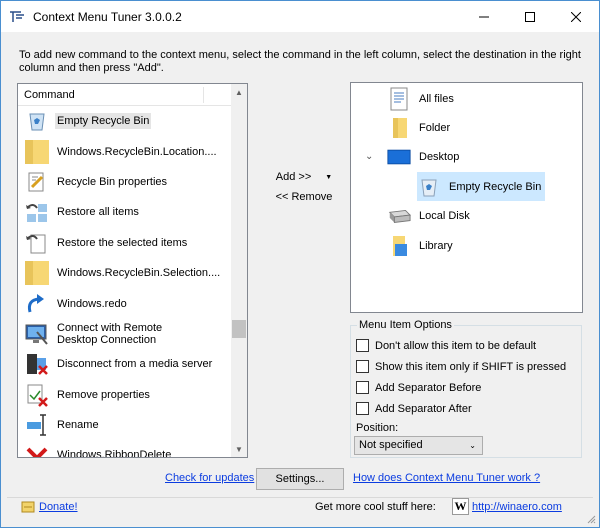 The height and width of the screenshot is (528, 600). I want to click on tree-item-desktop: Desktop, so click(423, 156).